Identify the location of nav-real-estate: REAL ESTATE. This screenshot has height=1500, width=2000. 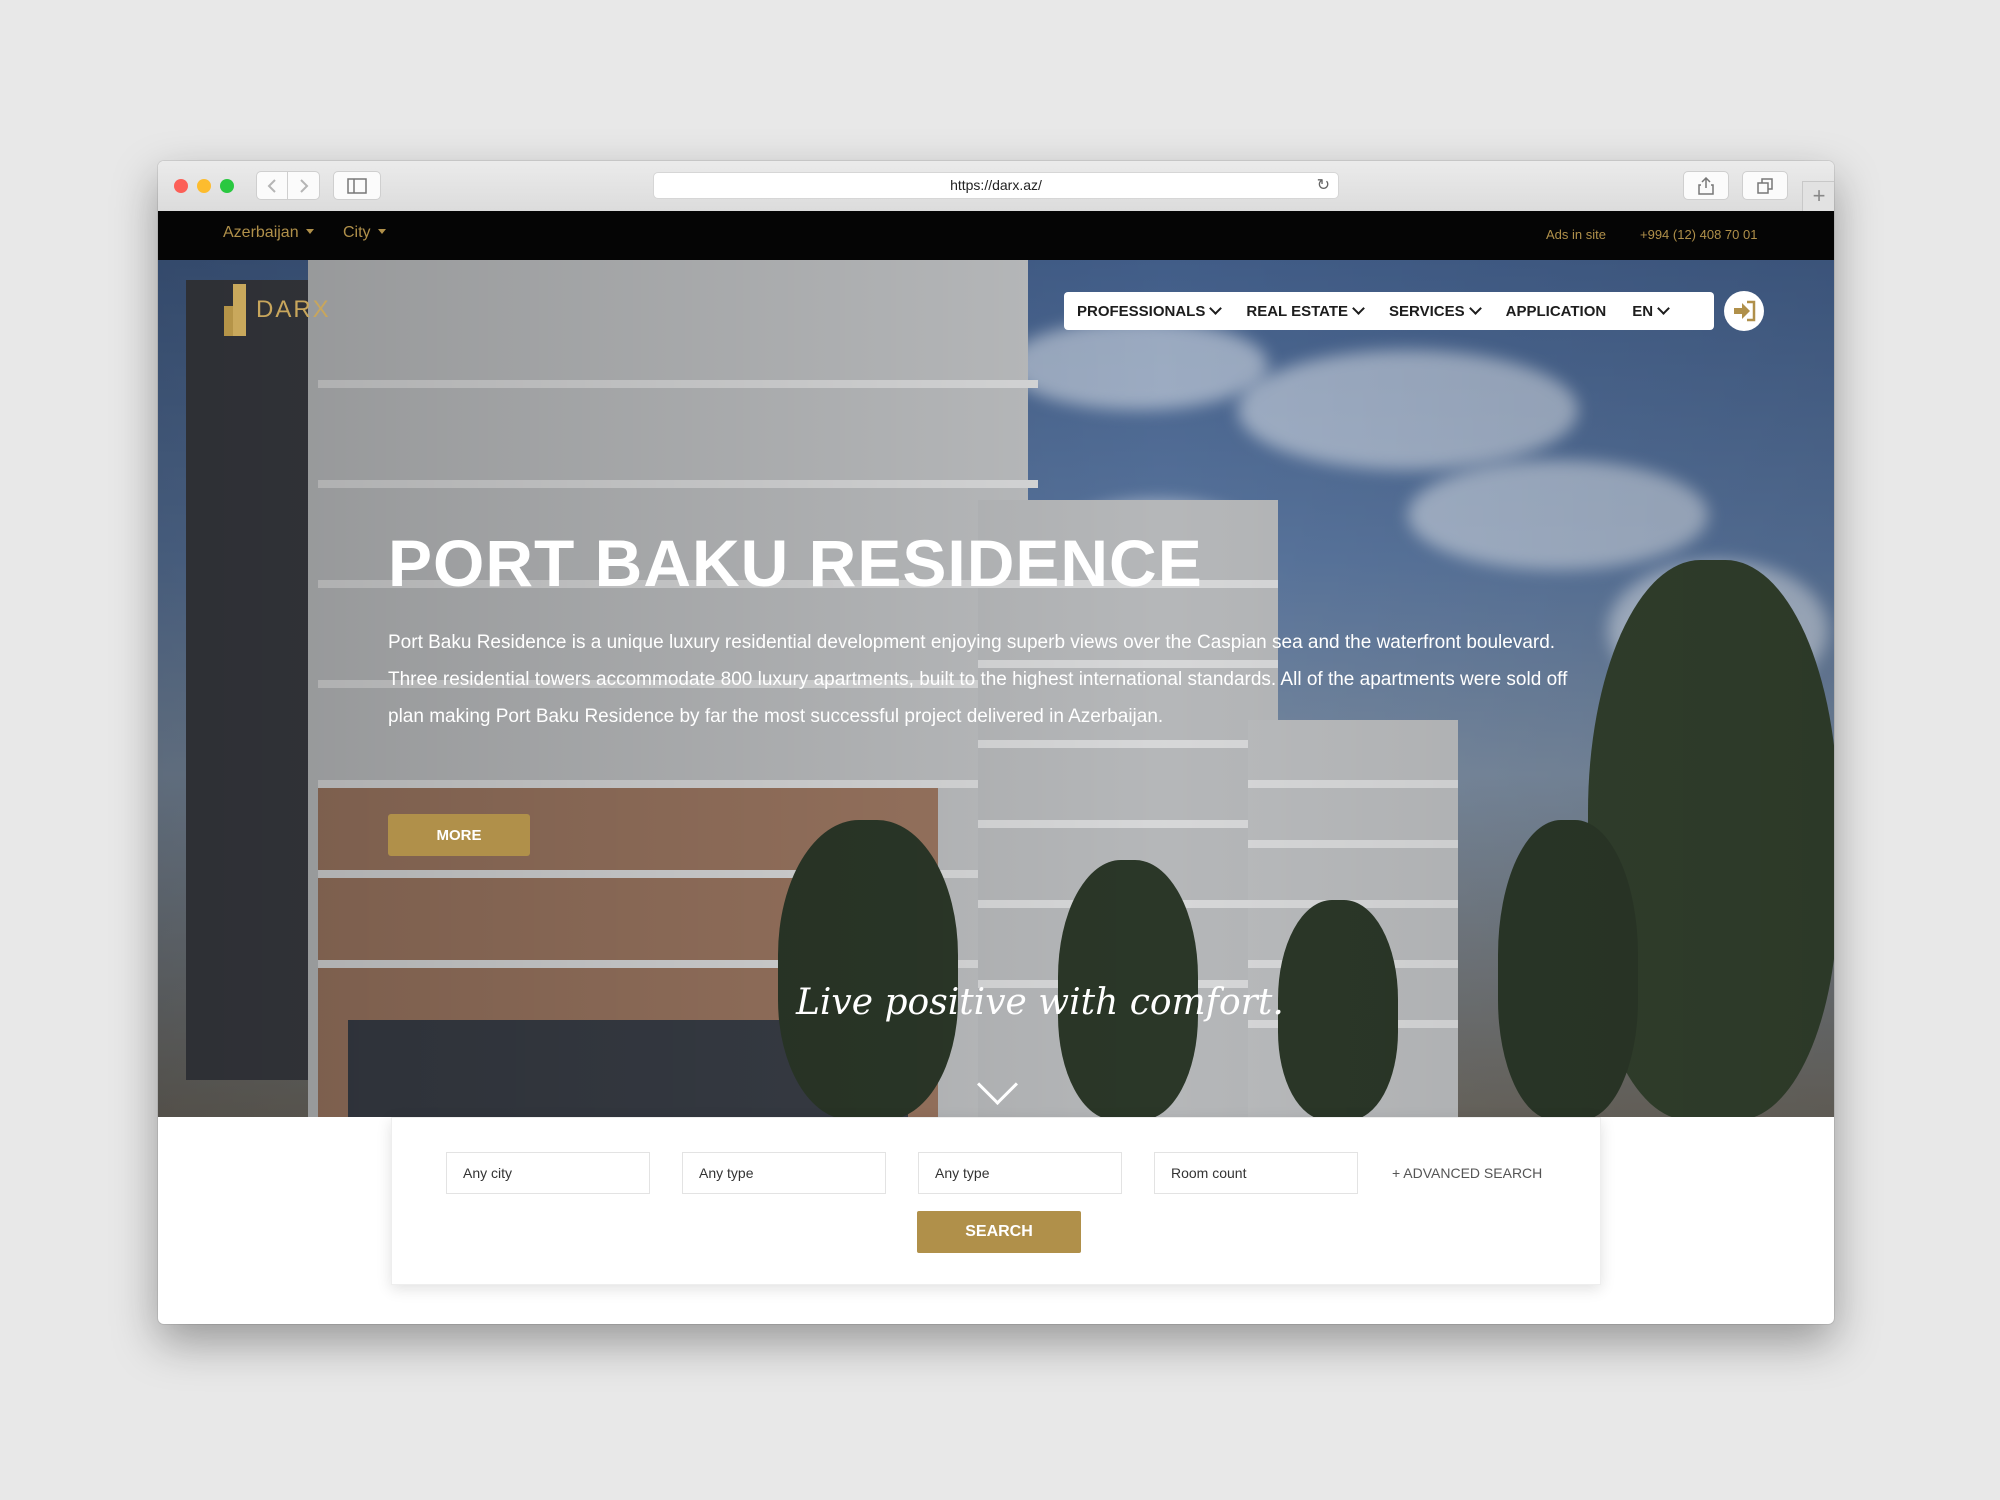
(1305, 311).